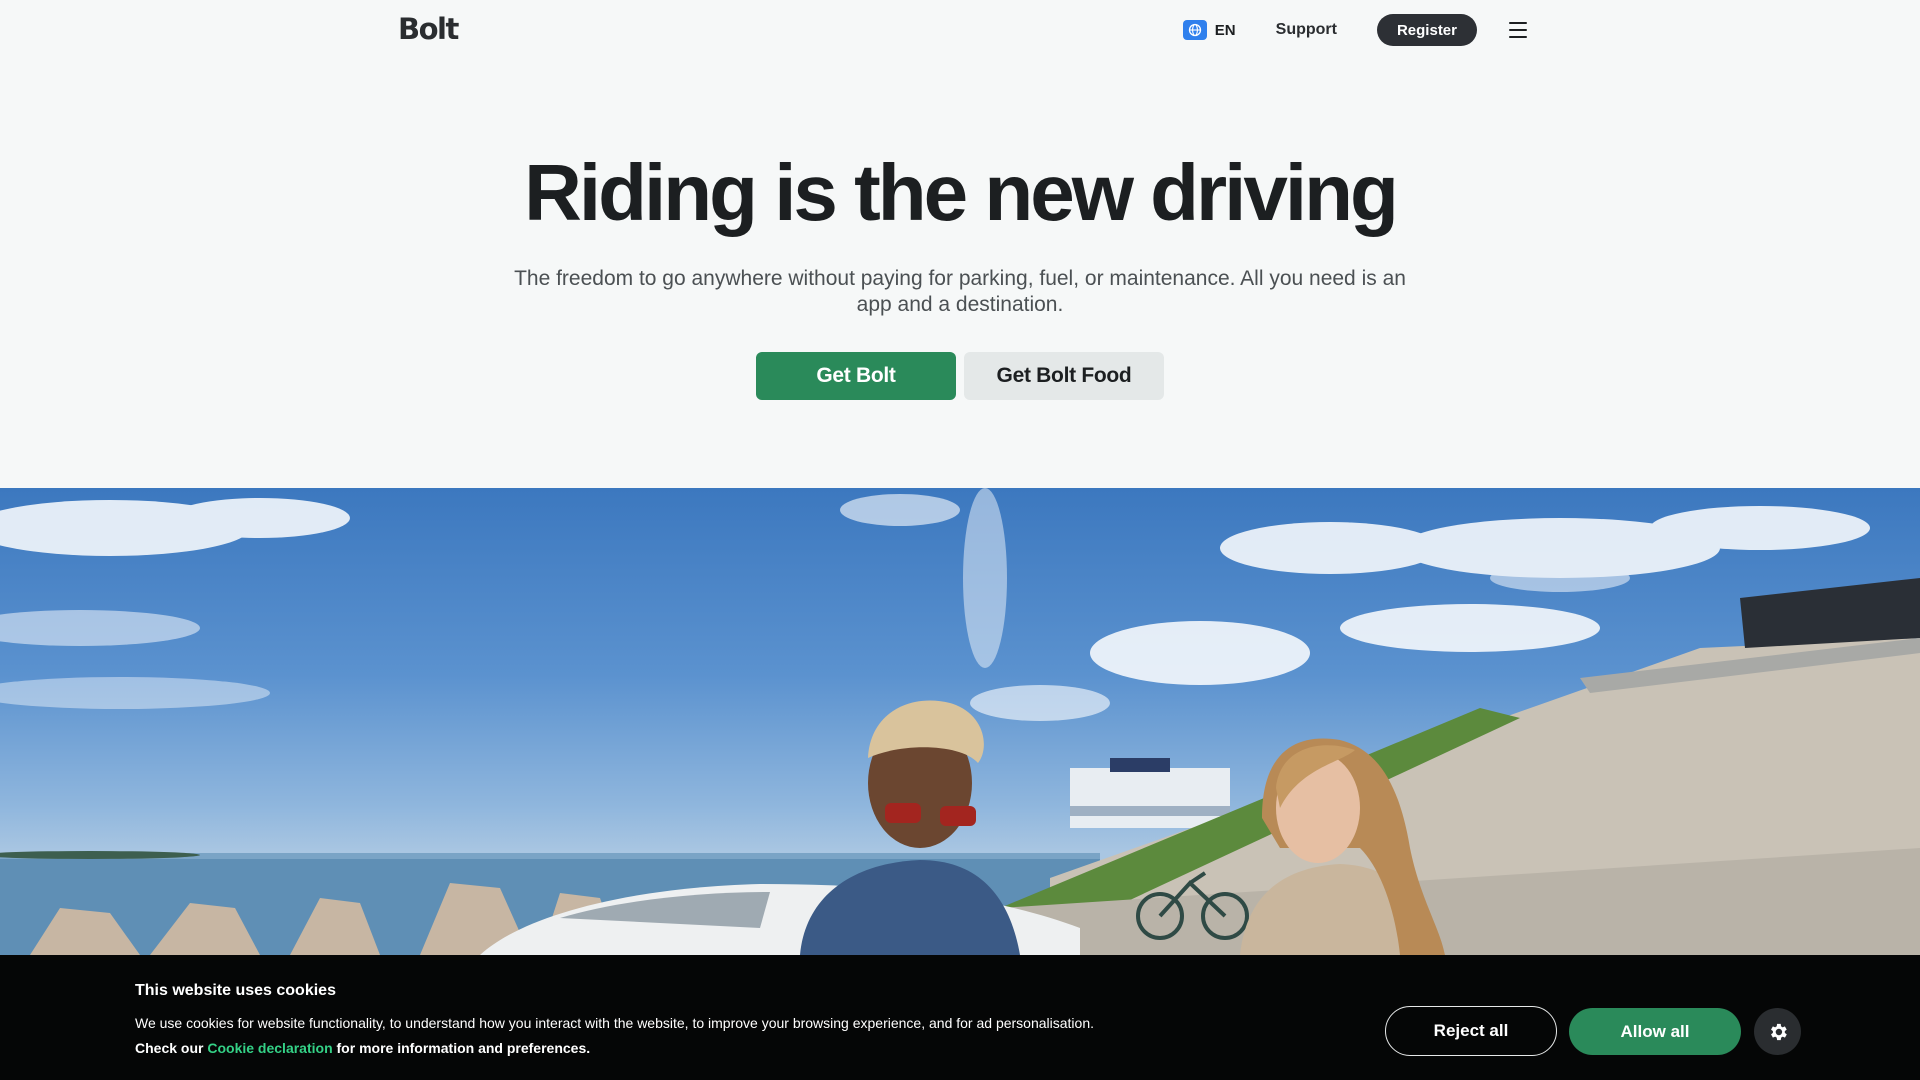 This screenshot has height=1080, width=1920. Describe the element at coordinates (1306, 30) in the screenshot. I see `support-link: Support` at that location.